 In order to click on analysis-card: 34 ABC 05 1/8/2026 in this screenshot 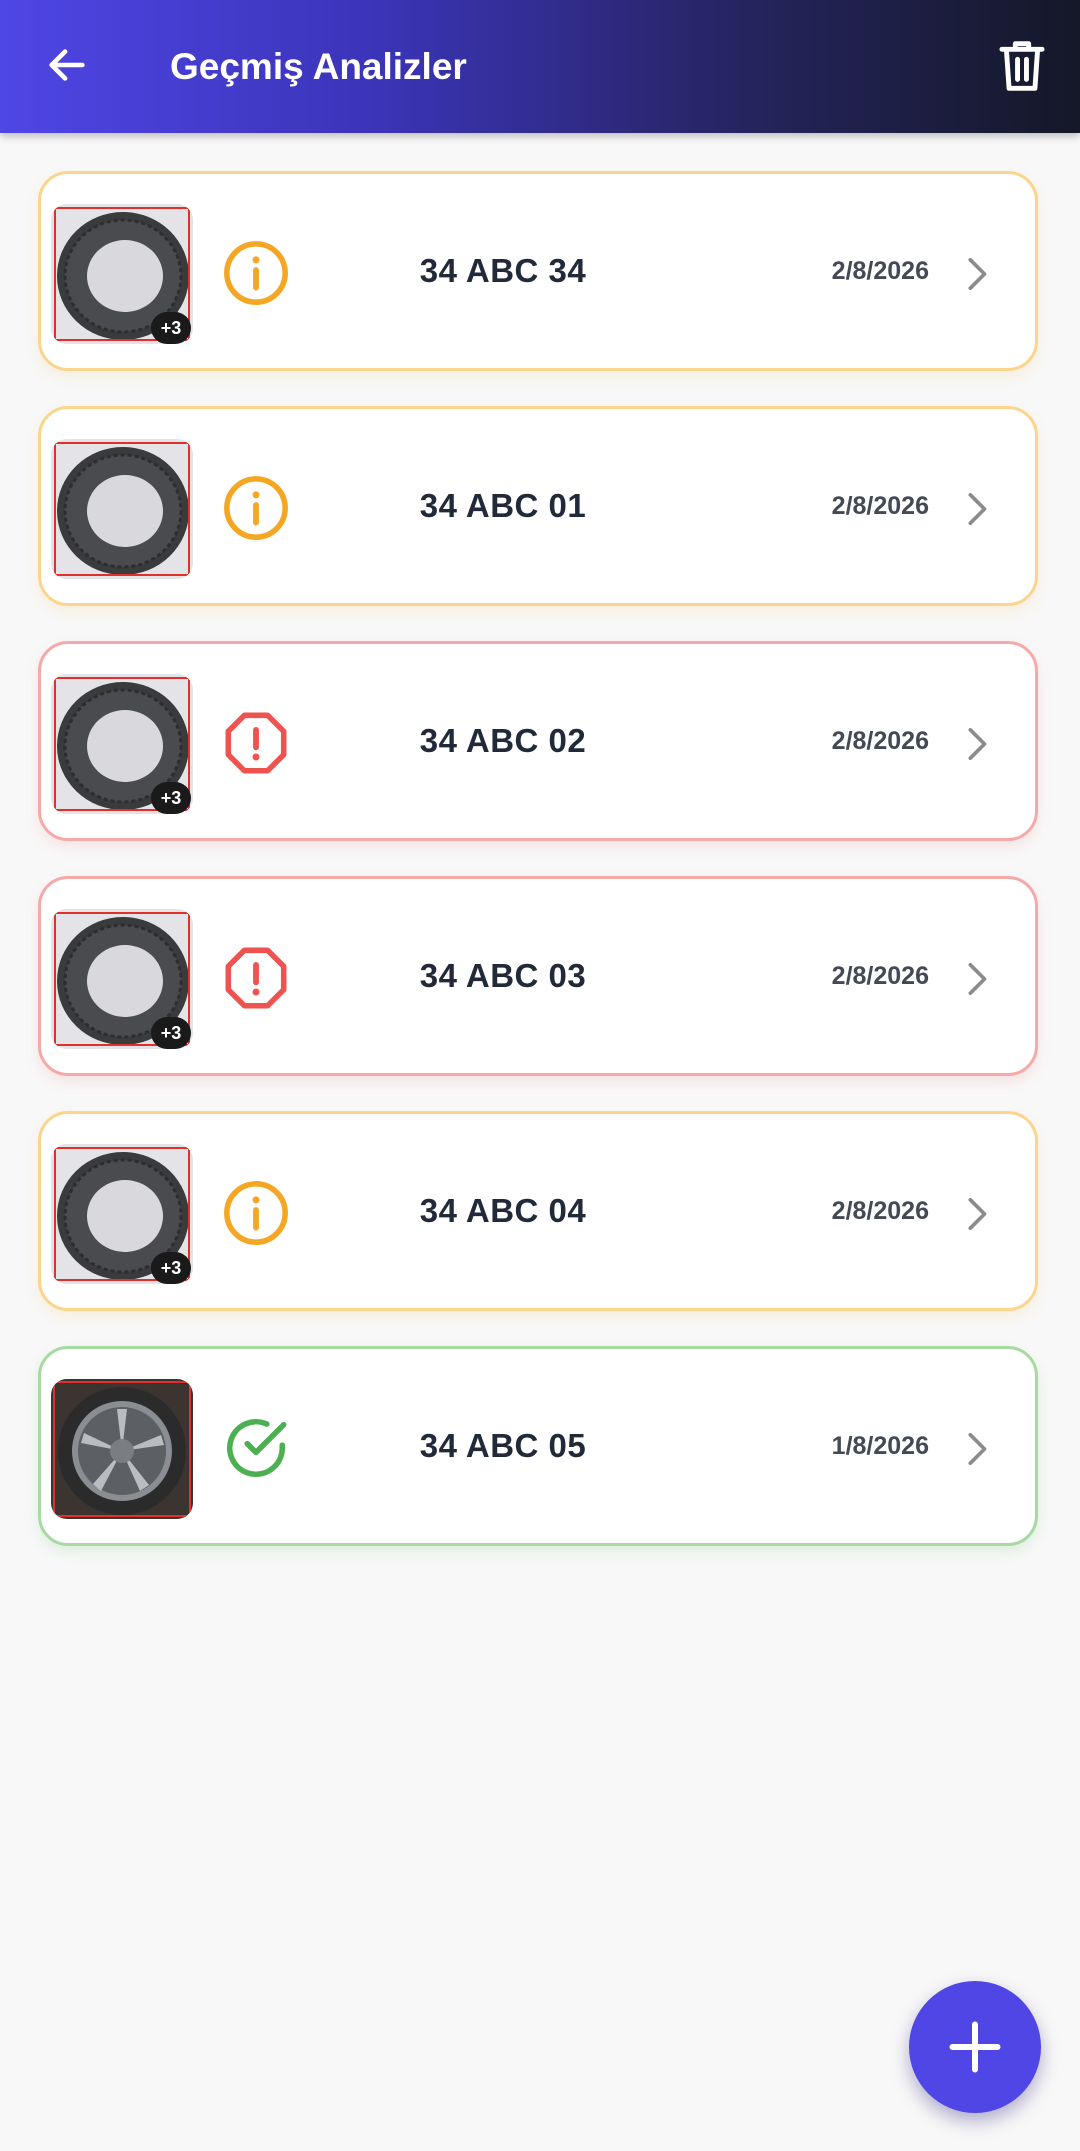, I will do `click(538, 1446)`.